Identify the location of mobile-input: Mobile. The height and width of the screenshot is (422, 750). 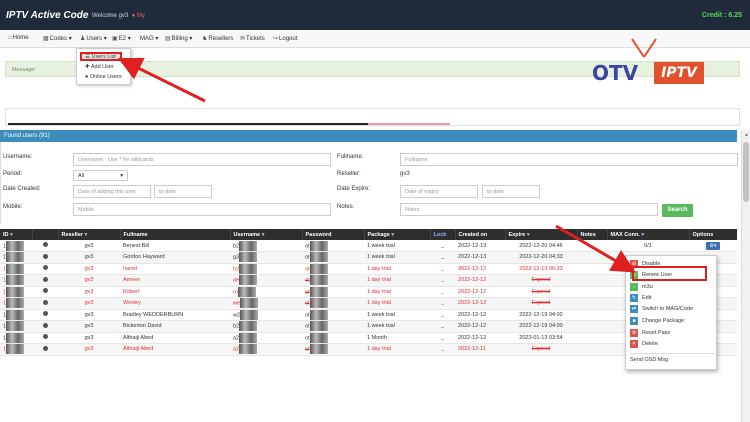
(202, 209).